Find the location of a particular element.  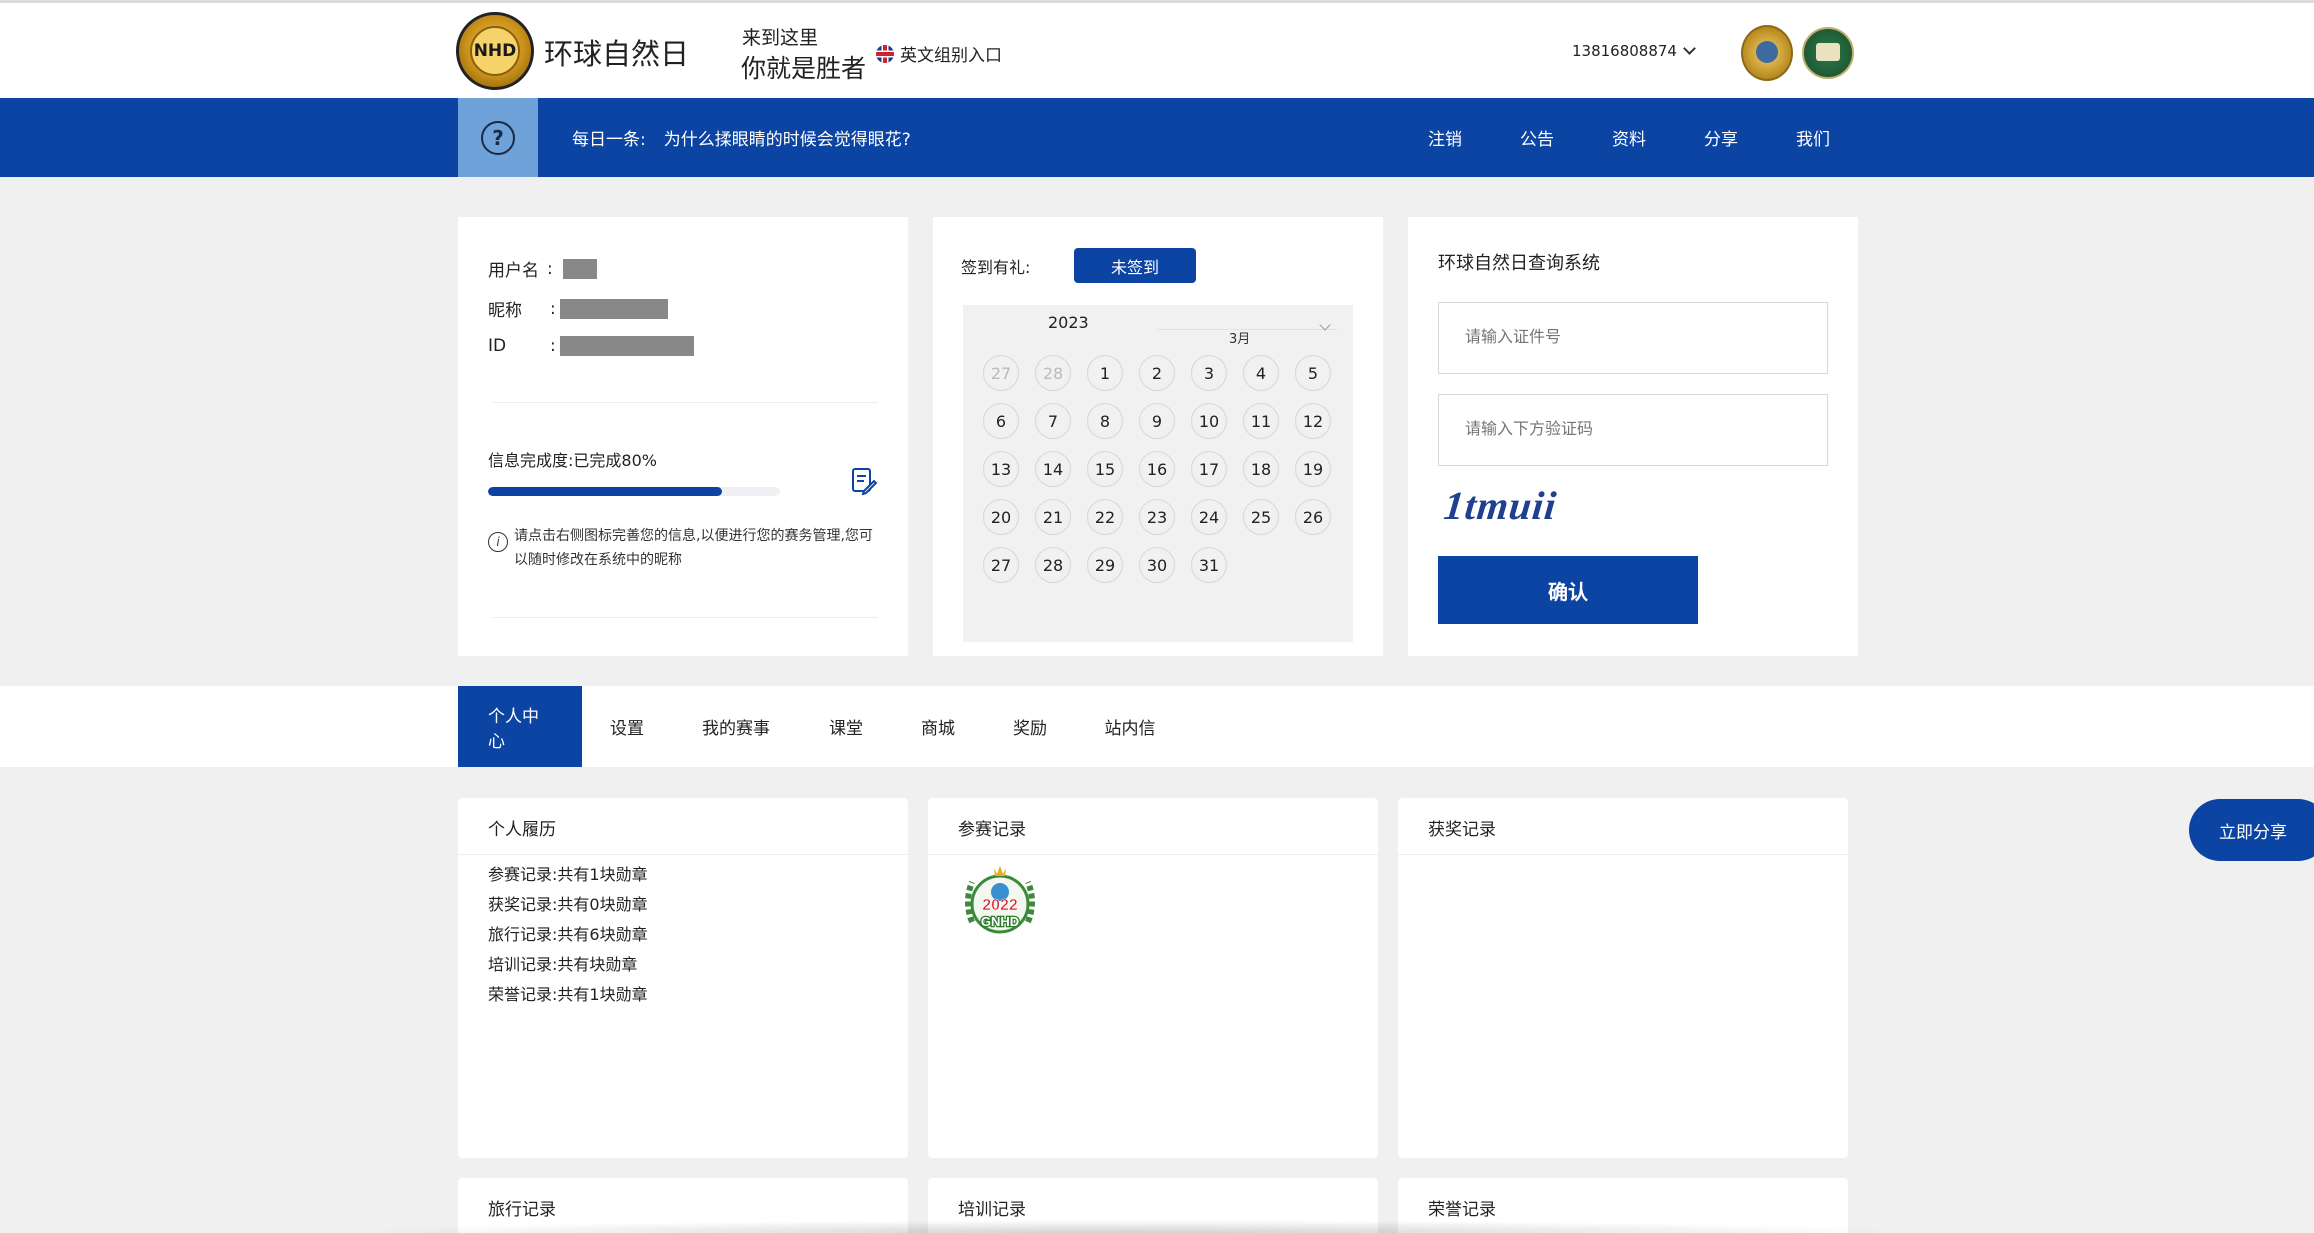

calendar-day: 7 is located at coordinates (1053, 421).